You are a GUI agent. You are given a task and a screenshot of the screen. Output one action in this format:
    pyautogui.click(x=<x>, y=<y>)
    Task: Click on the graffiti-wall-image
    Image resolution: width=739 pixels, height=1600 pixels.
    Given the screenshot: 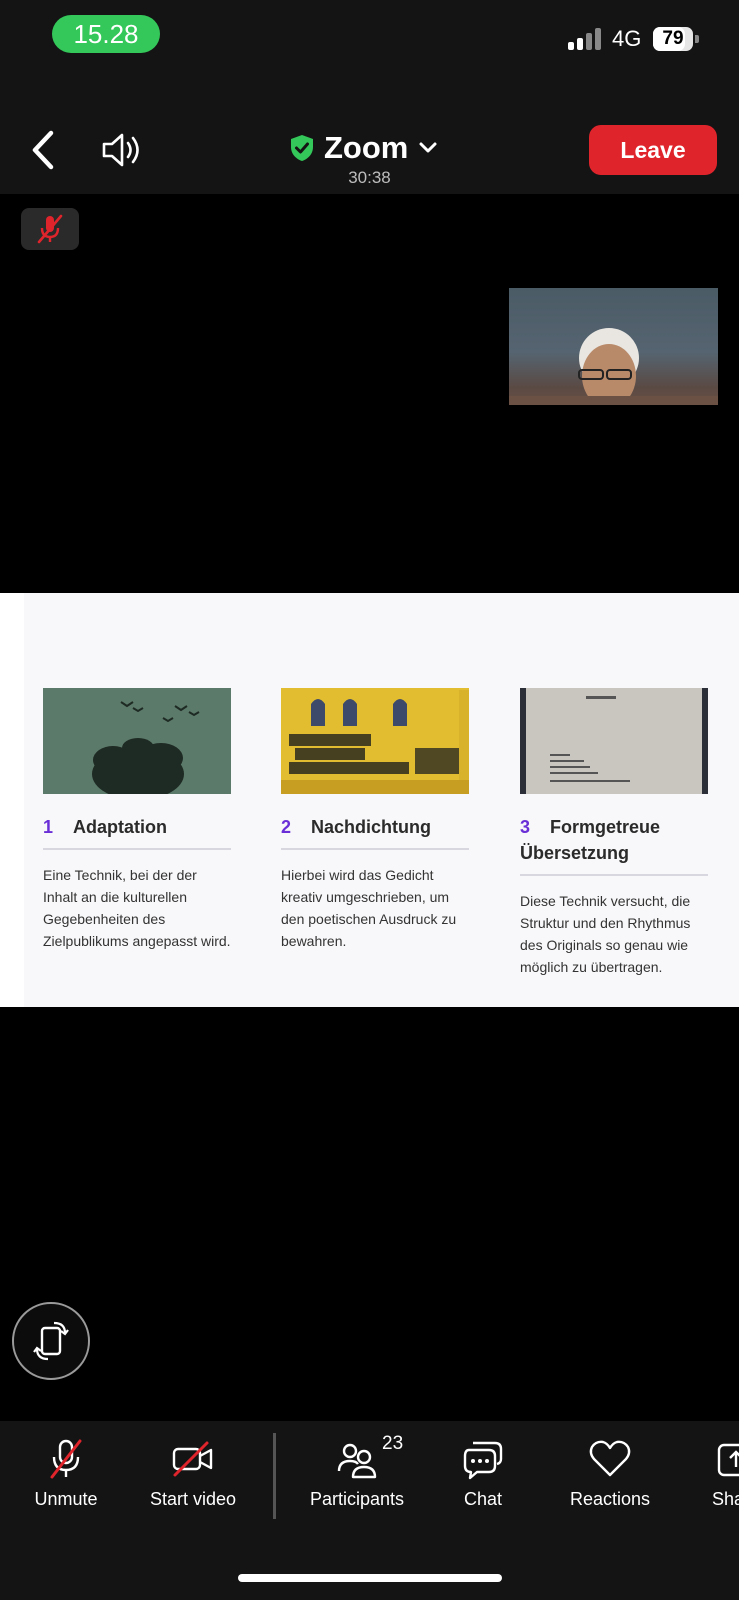 What is the action you would take?
    pyautogui.click(x=375, y=741)
    